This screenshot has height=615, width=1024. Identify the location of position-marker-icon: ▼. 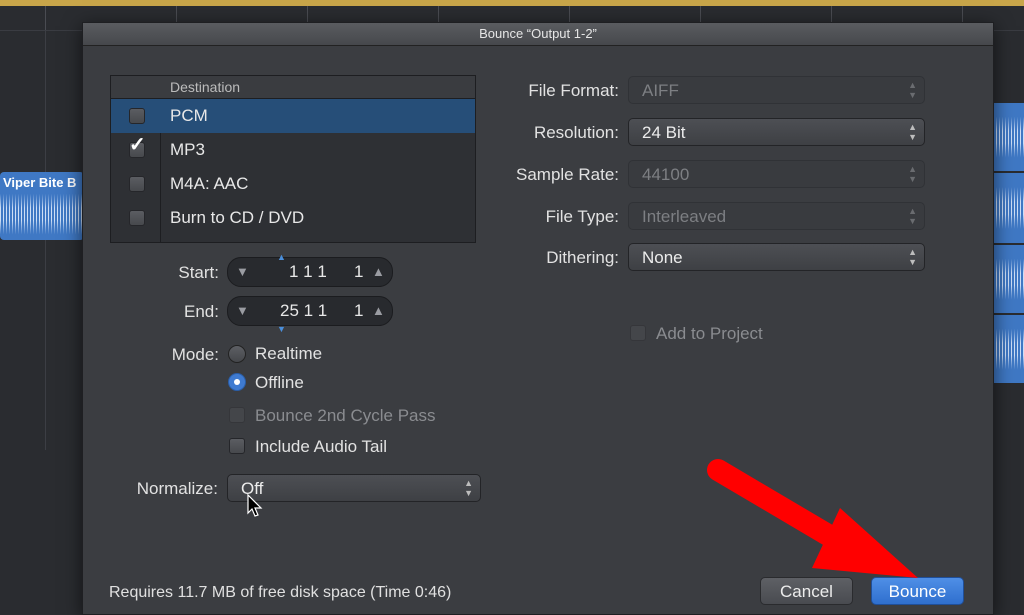
(281, 329).